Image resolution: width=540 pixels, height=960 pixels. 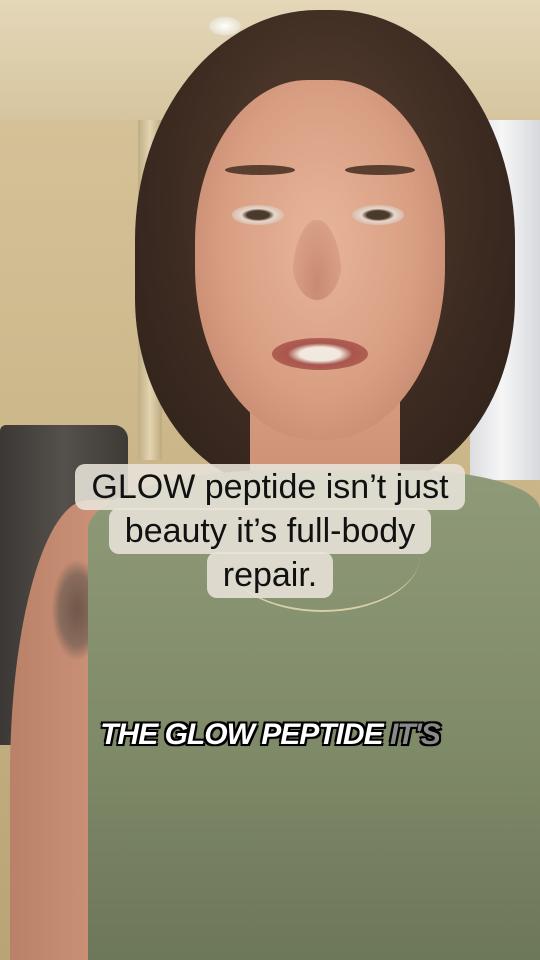 What do you see at coordinates (260, 170) in the screenshot?
I see `left-eyebrow` at bounding box center [260, 170].